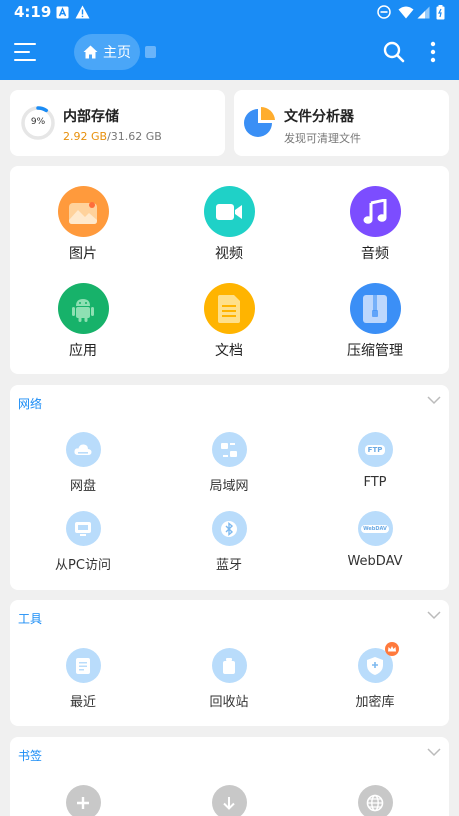  I want to click on bookmark-web-bubble, so click(375, 800).